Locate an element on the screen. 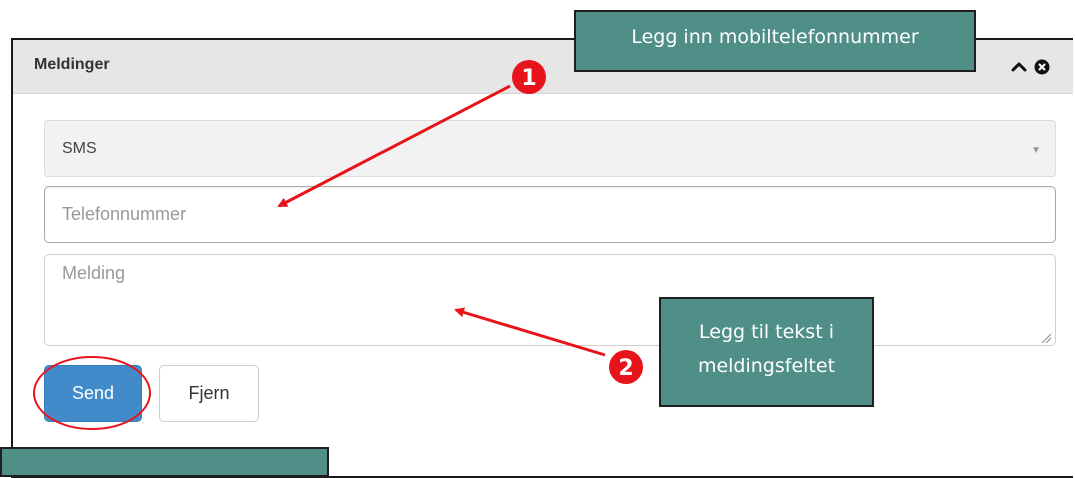 This screenshot has width=1075, height=478. callout-phone-text: Legg inn mobiltelefonnummer is located at coordinates (775, 37).